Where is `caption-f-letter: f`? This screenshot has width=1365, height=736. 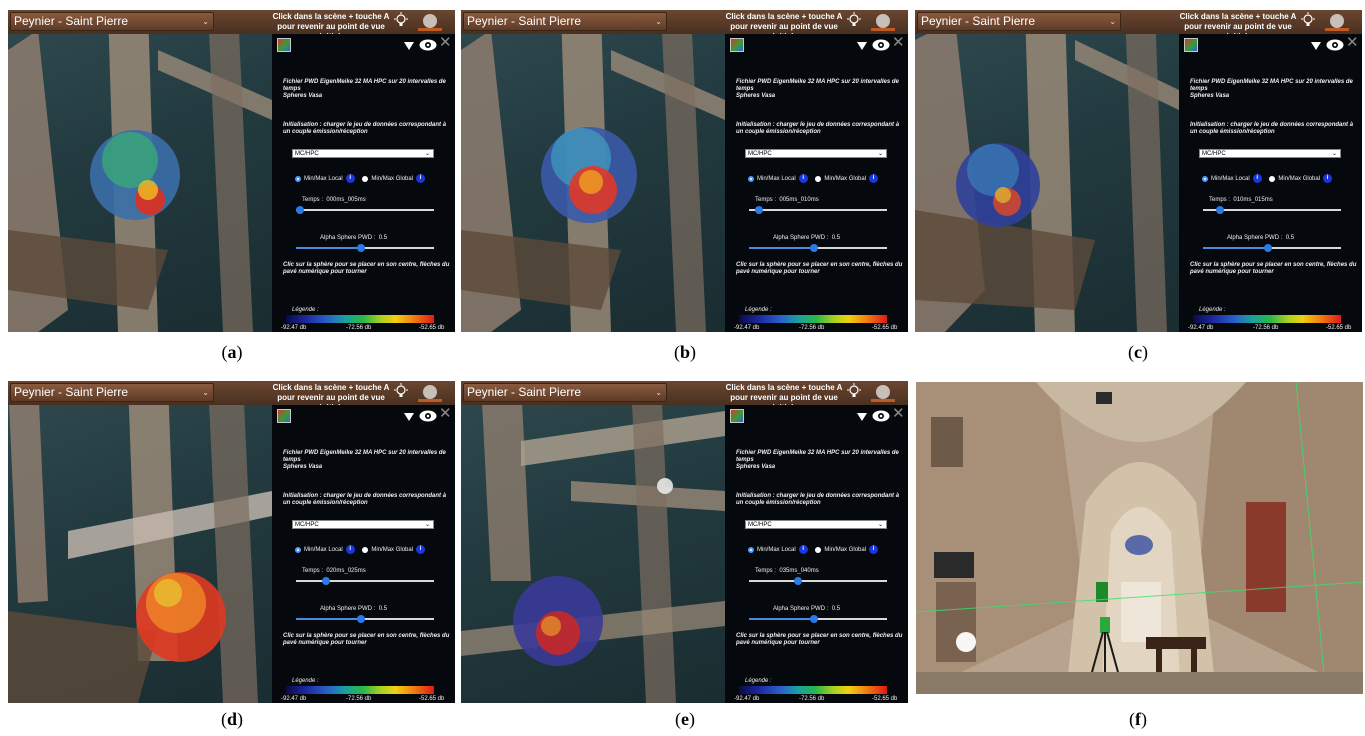 caption-f-letter: f is located at coordinates (1138, 719).